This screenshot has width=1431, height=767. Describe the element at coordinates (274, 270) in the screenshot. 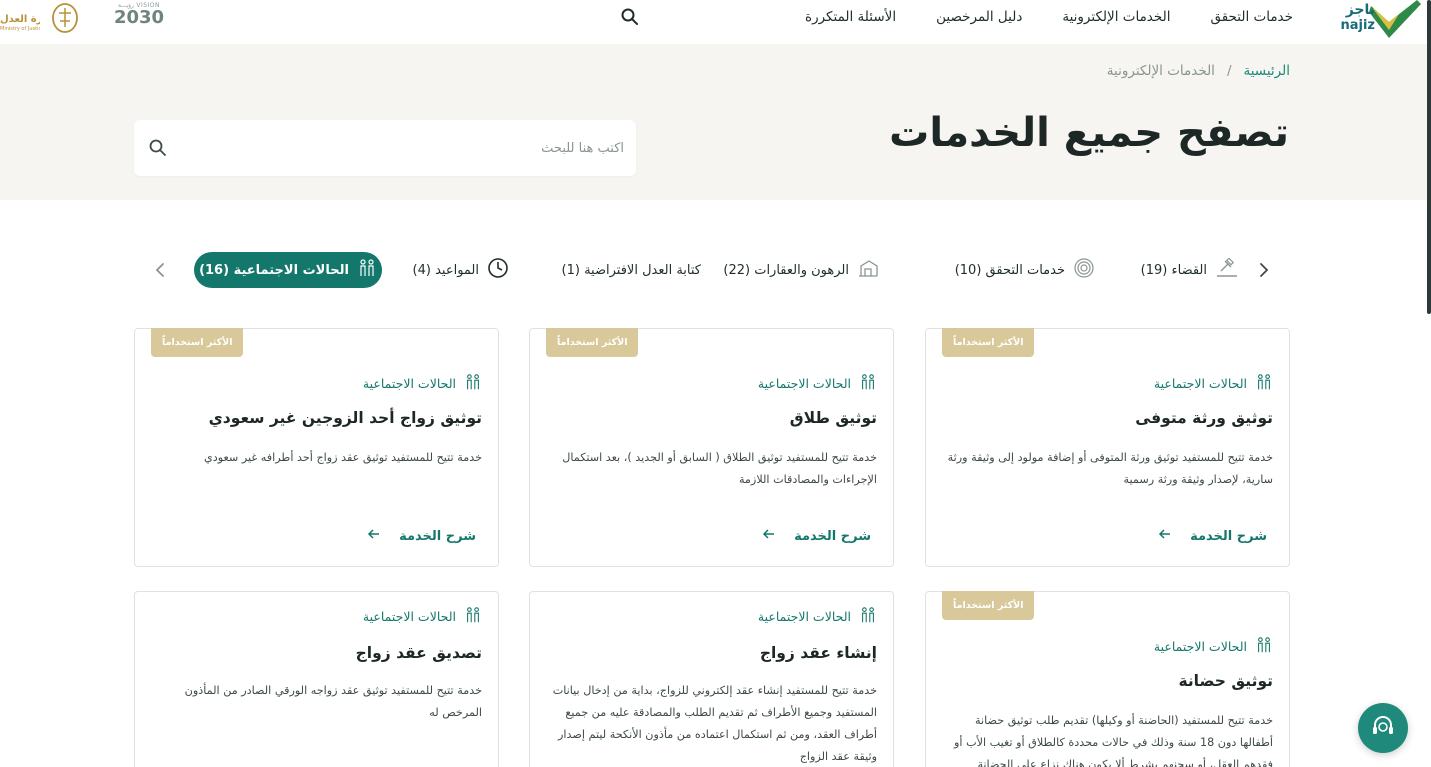

I see `tab-label: الحالات الاجتماعية (16)` at that location.